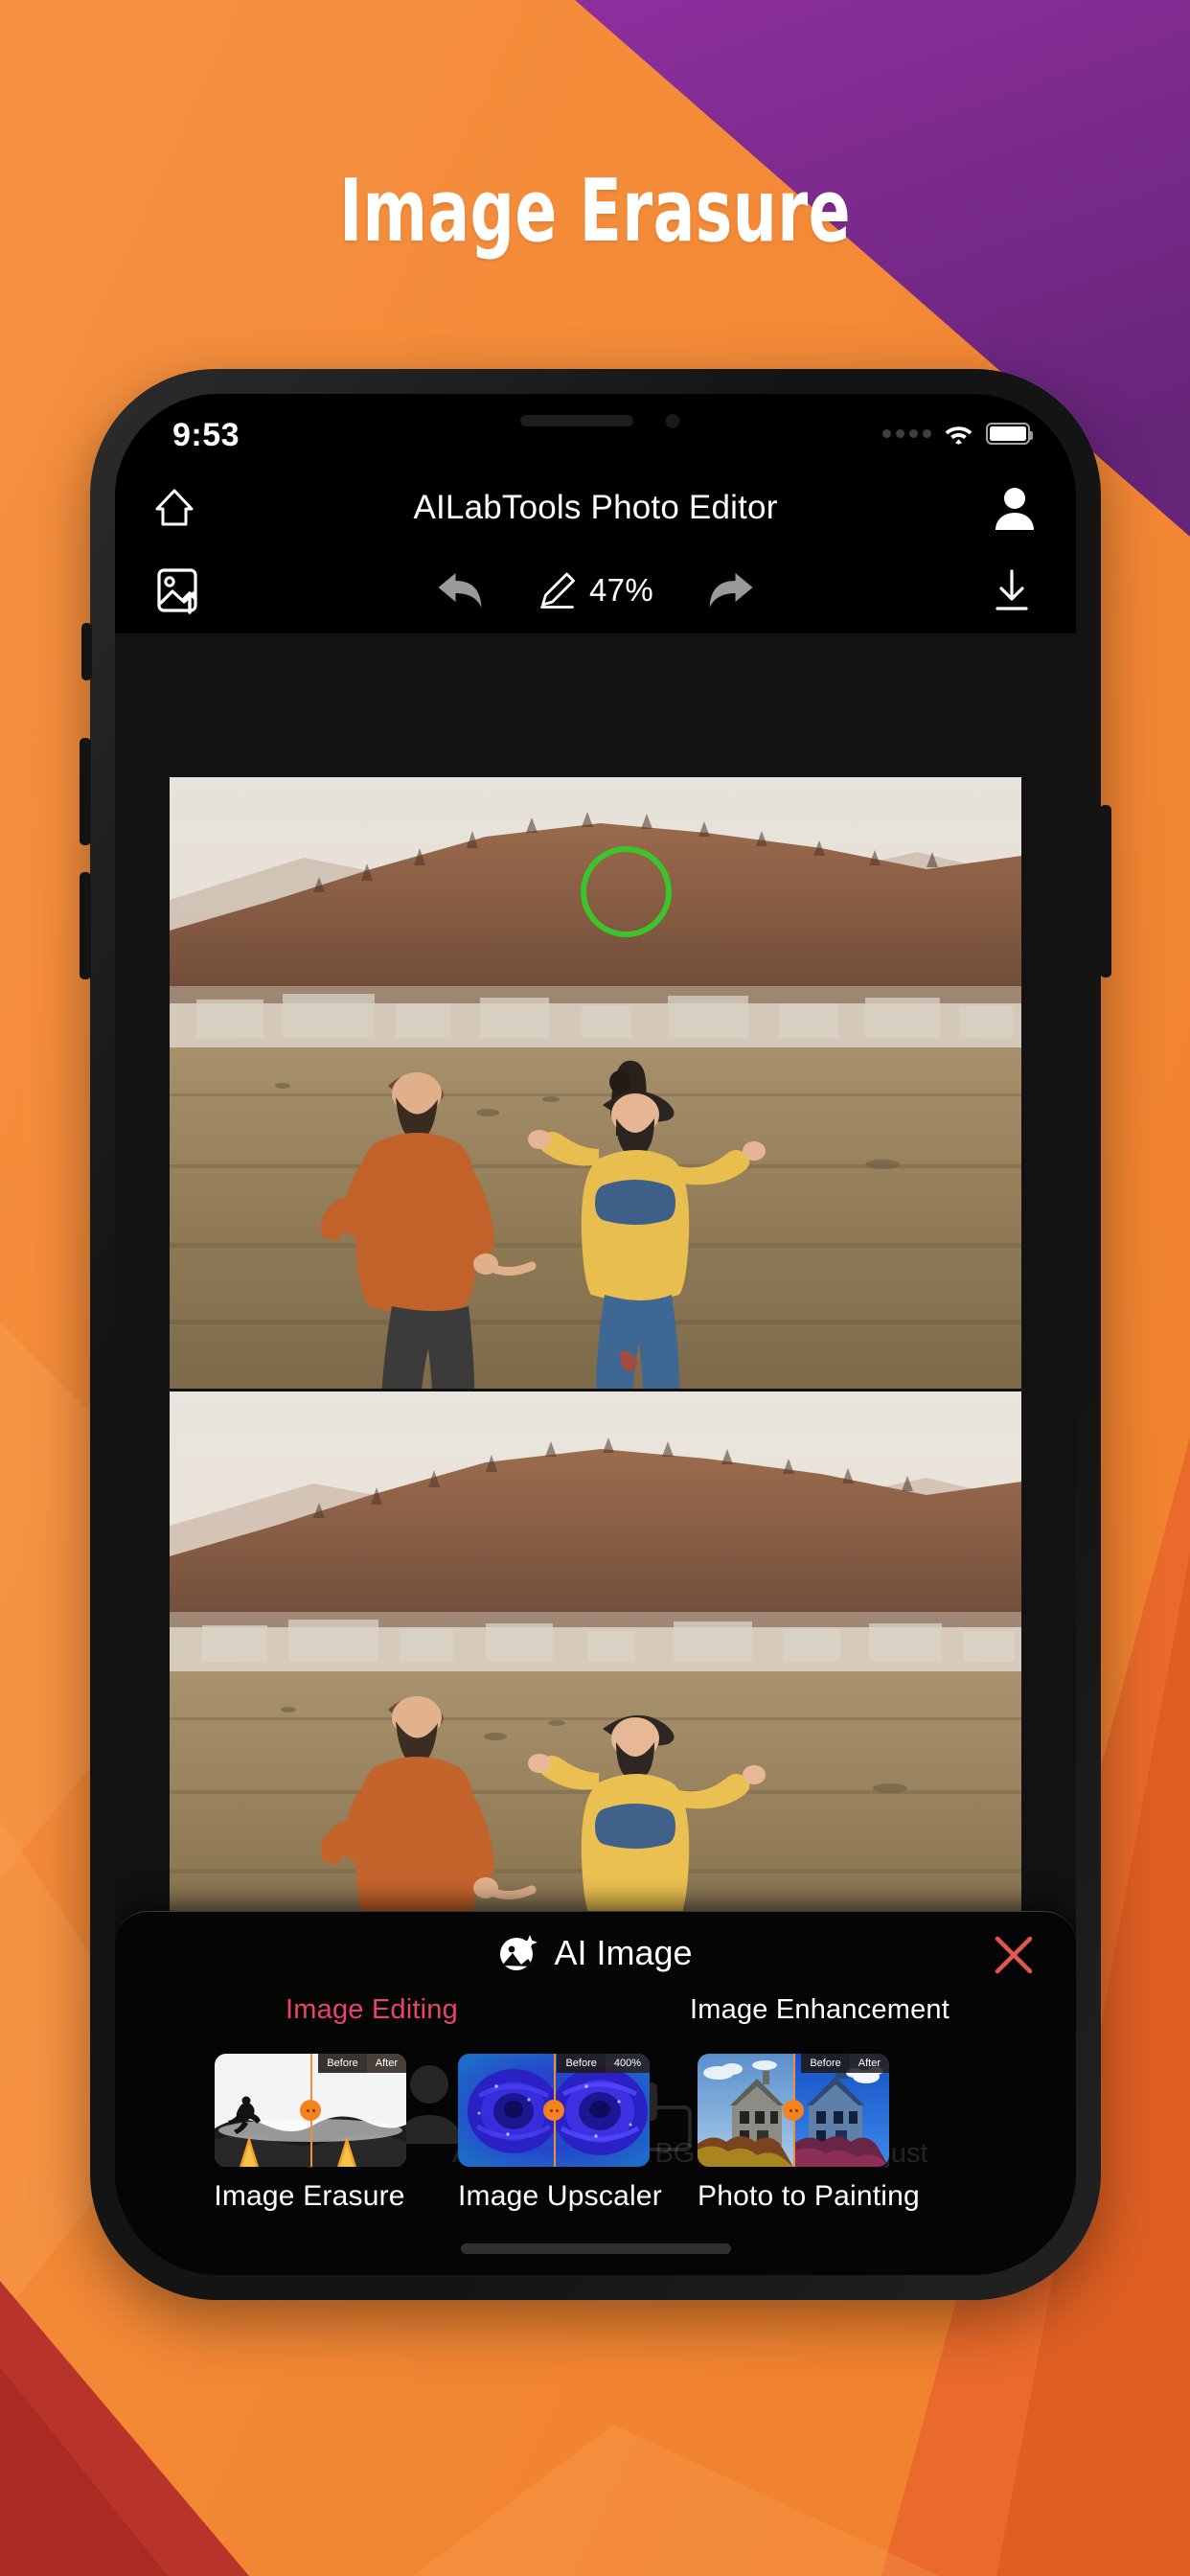 Image resolution: width=1190 pixels, height=2576 pixels. I want to click on redo-arrow-icon, so click(731, 590).